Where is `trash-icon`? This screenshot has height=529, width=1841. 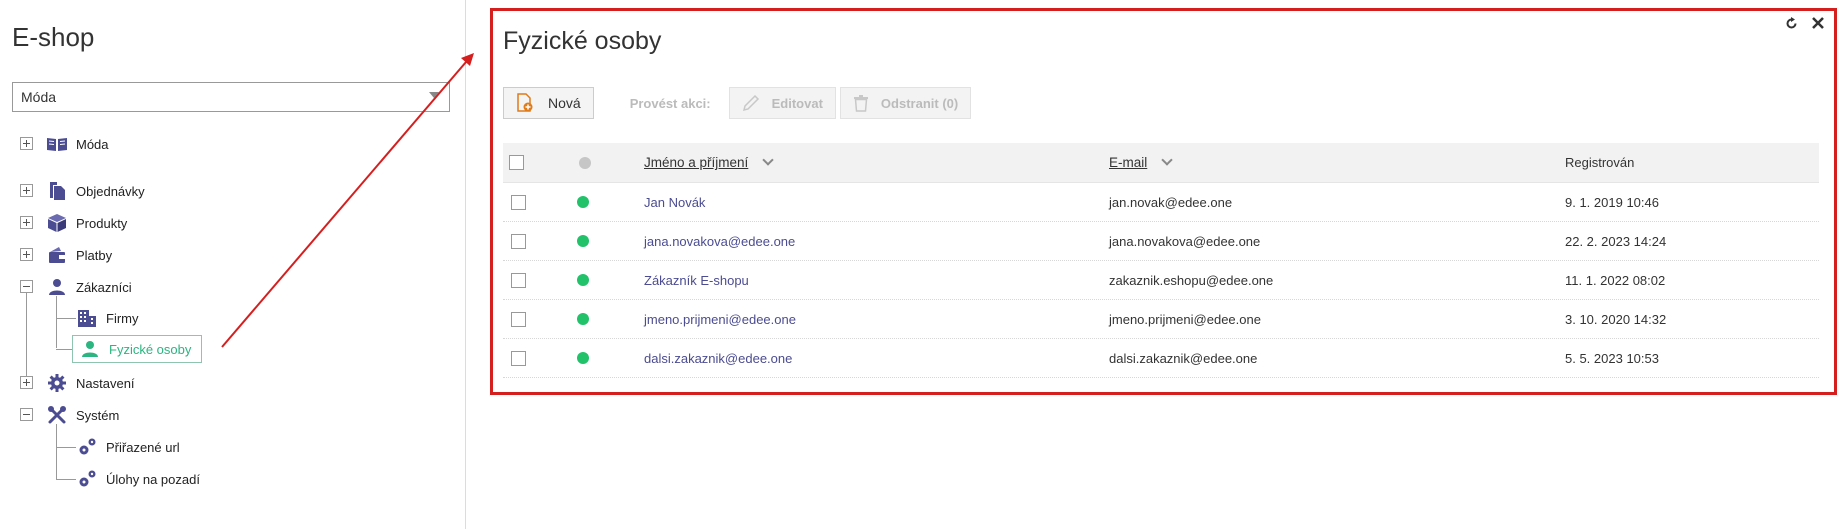 trash-icon is located at coordinates (861, 103).